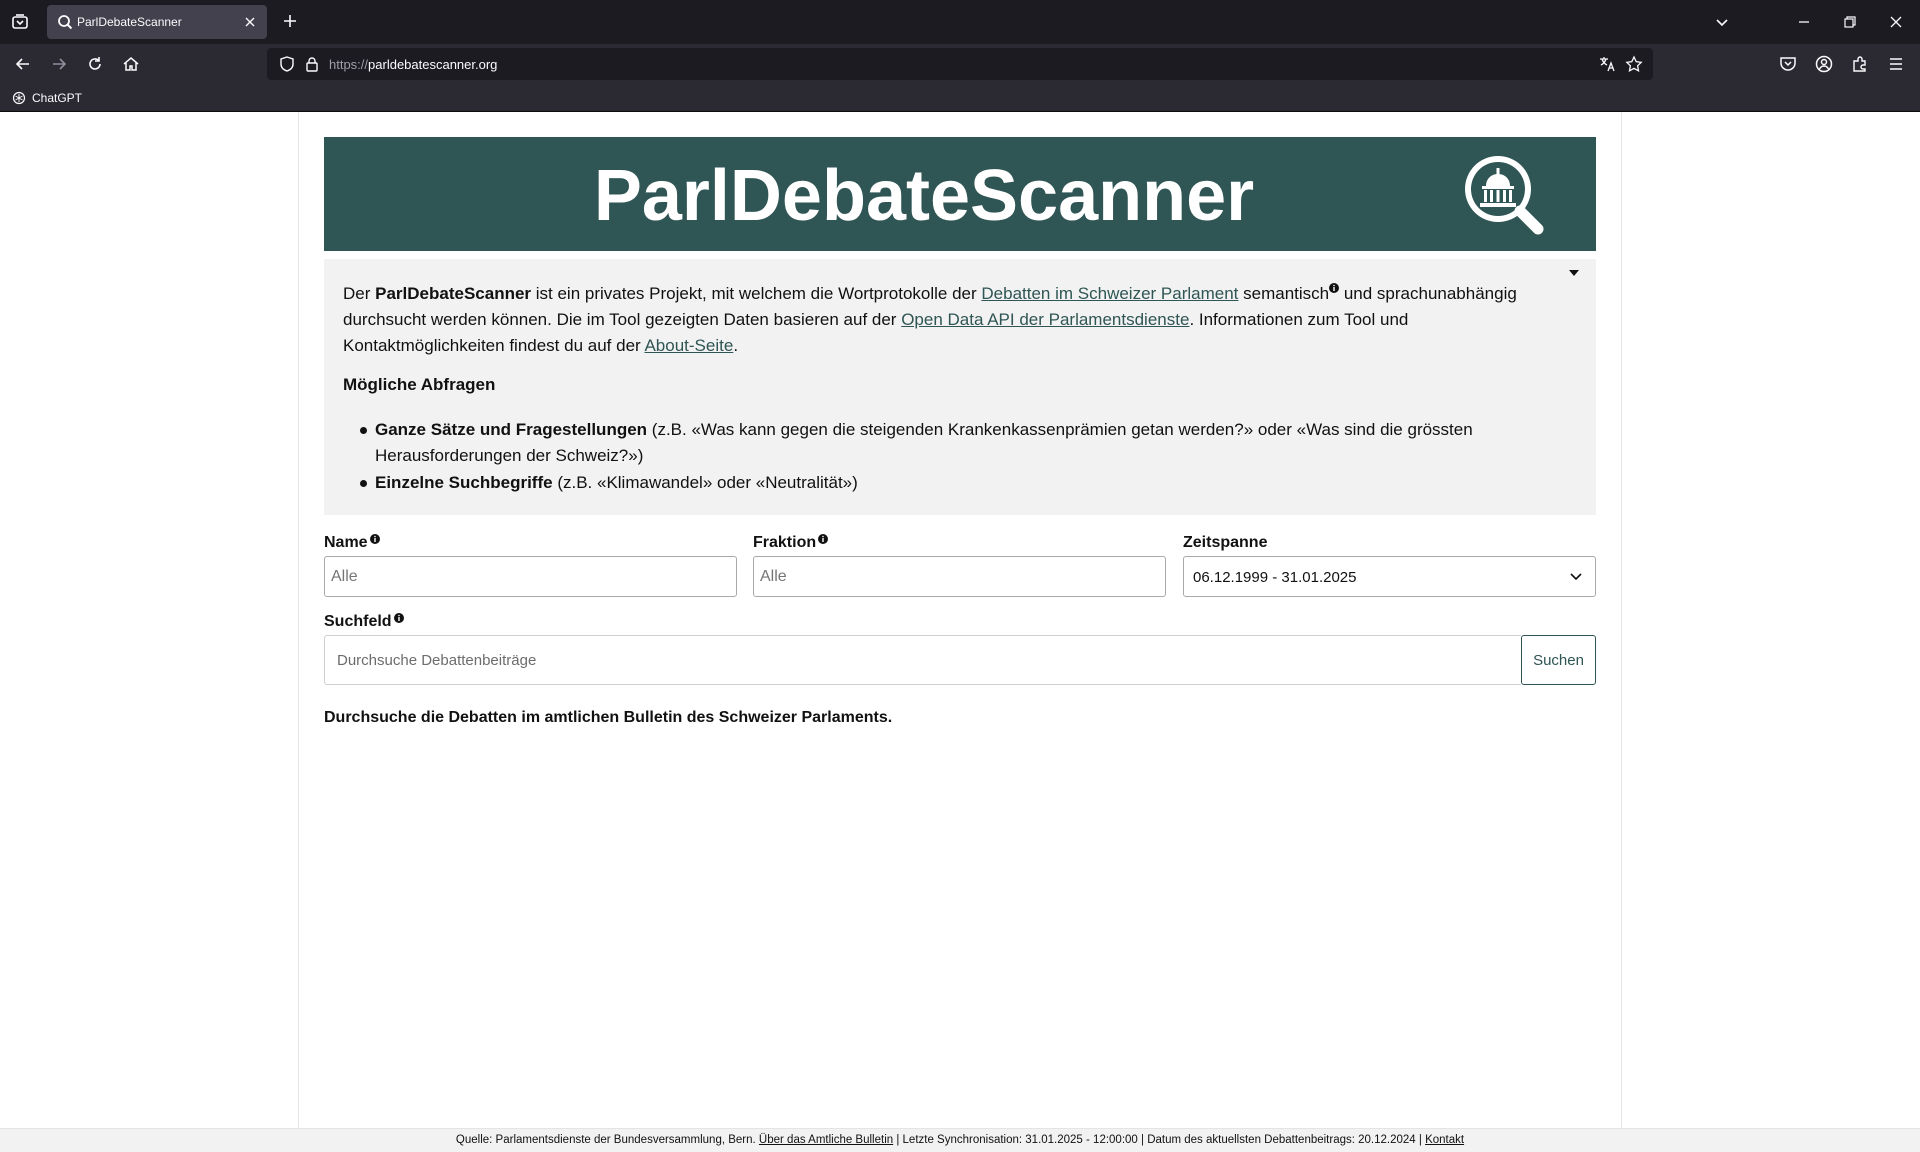 This screenshot has width=1920, height=1152. Describe the element at coordinates (959, 576) in the screenshot. I see `fraktion-input: Alle` at that location.